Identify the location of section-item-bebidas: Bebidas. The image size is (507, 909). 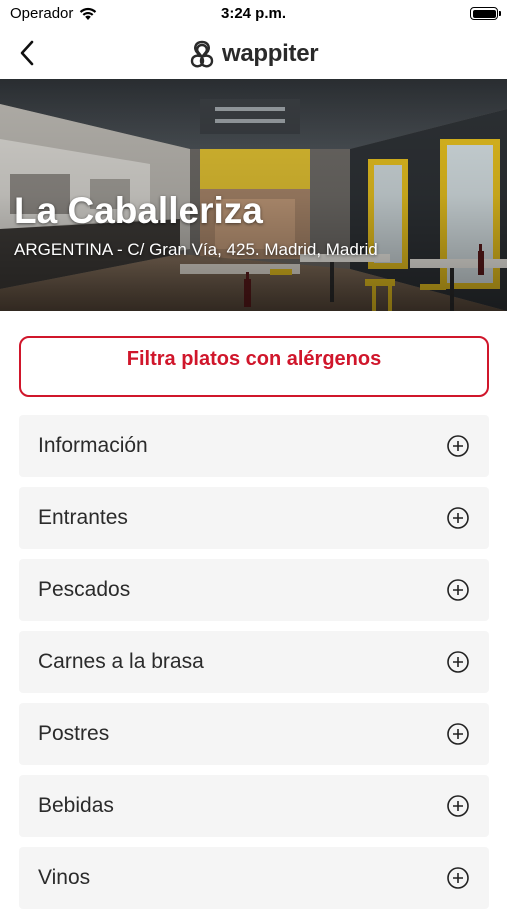
(254, 806).